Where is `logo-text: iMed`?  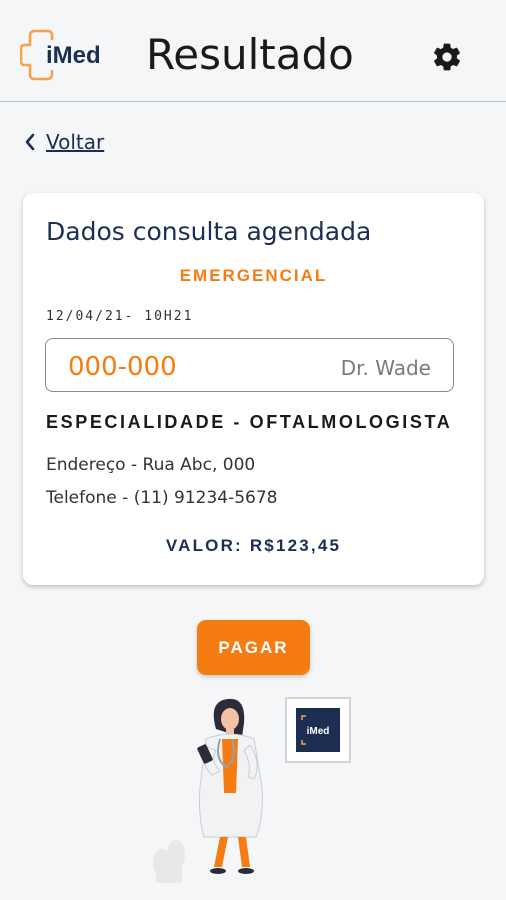 logo-text: iMed is located at coordinates (73, 55).